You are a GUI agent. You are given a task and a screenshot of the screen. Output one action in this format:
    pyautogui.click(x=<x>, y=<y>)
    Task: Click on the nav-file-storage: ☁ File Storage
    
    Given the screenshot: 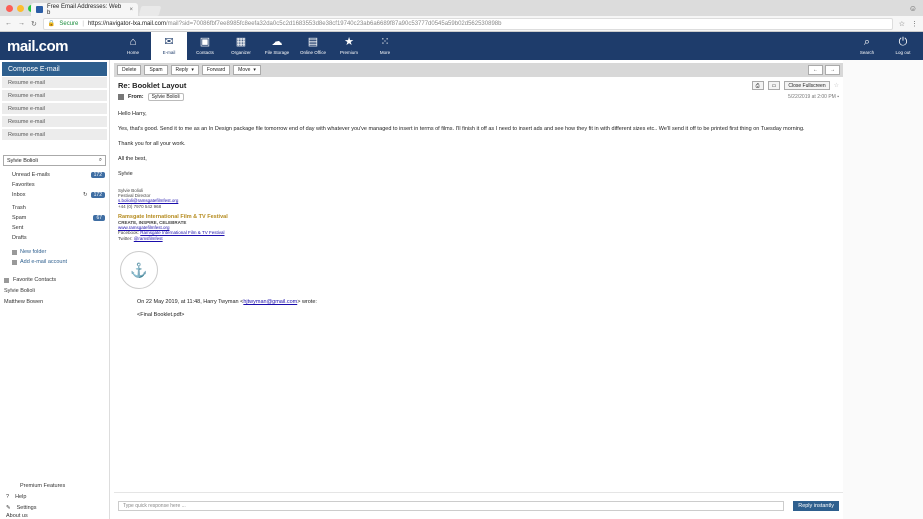 What is the action you would take?
    pyautogui.click(x=277, y=46)
    